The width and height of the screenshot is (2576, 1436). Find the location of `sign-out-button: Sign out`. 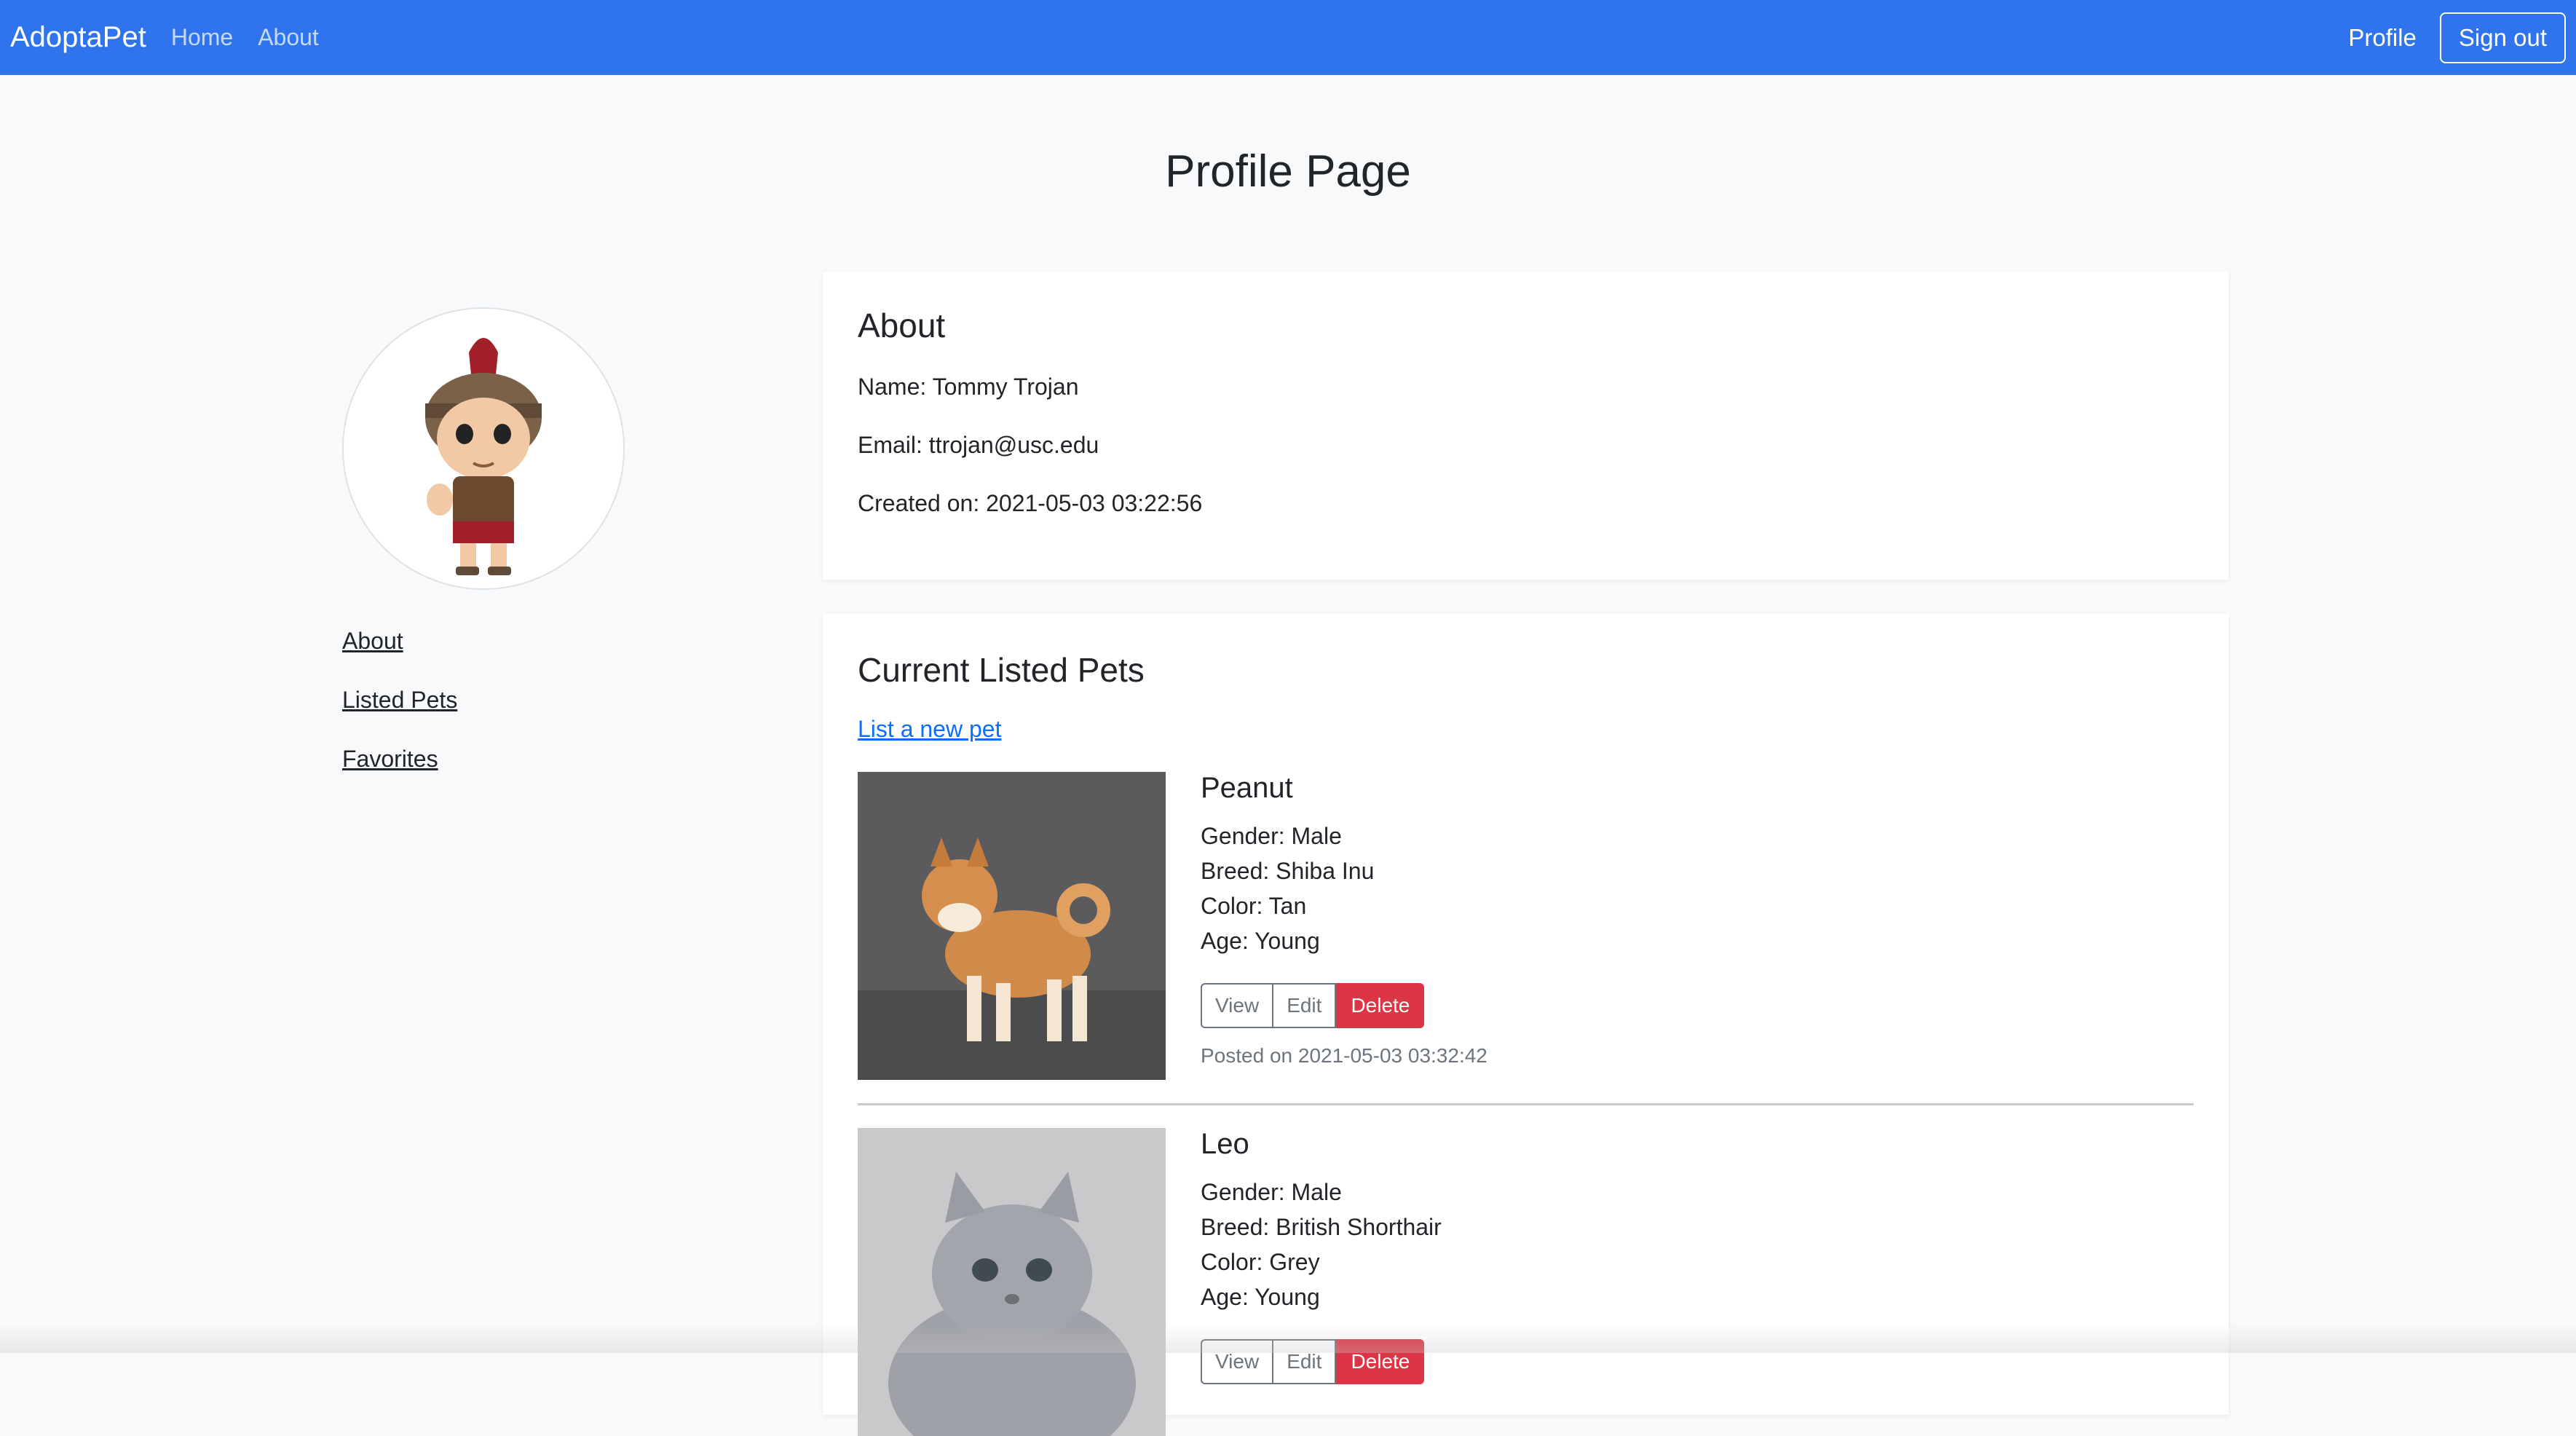

sign-out-button: Sign out is located at coordinates (2502, 37).